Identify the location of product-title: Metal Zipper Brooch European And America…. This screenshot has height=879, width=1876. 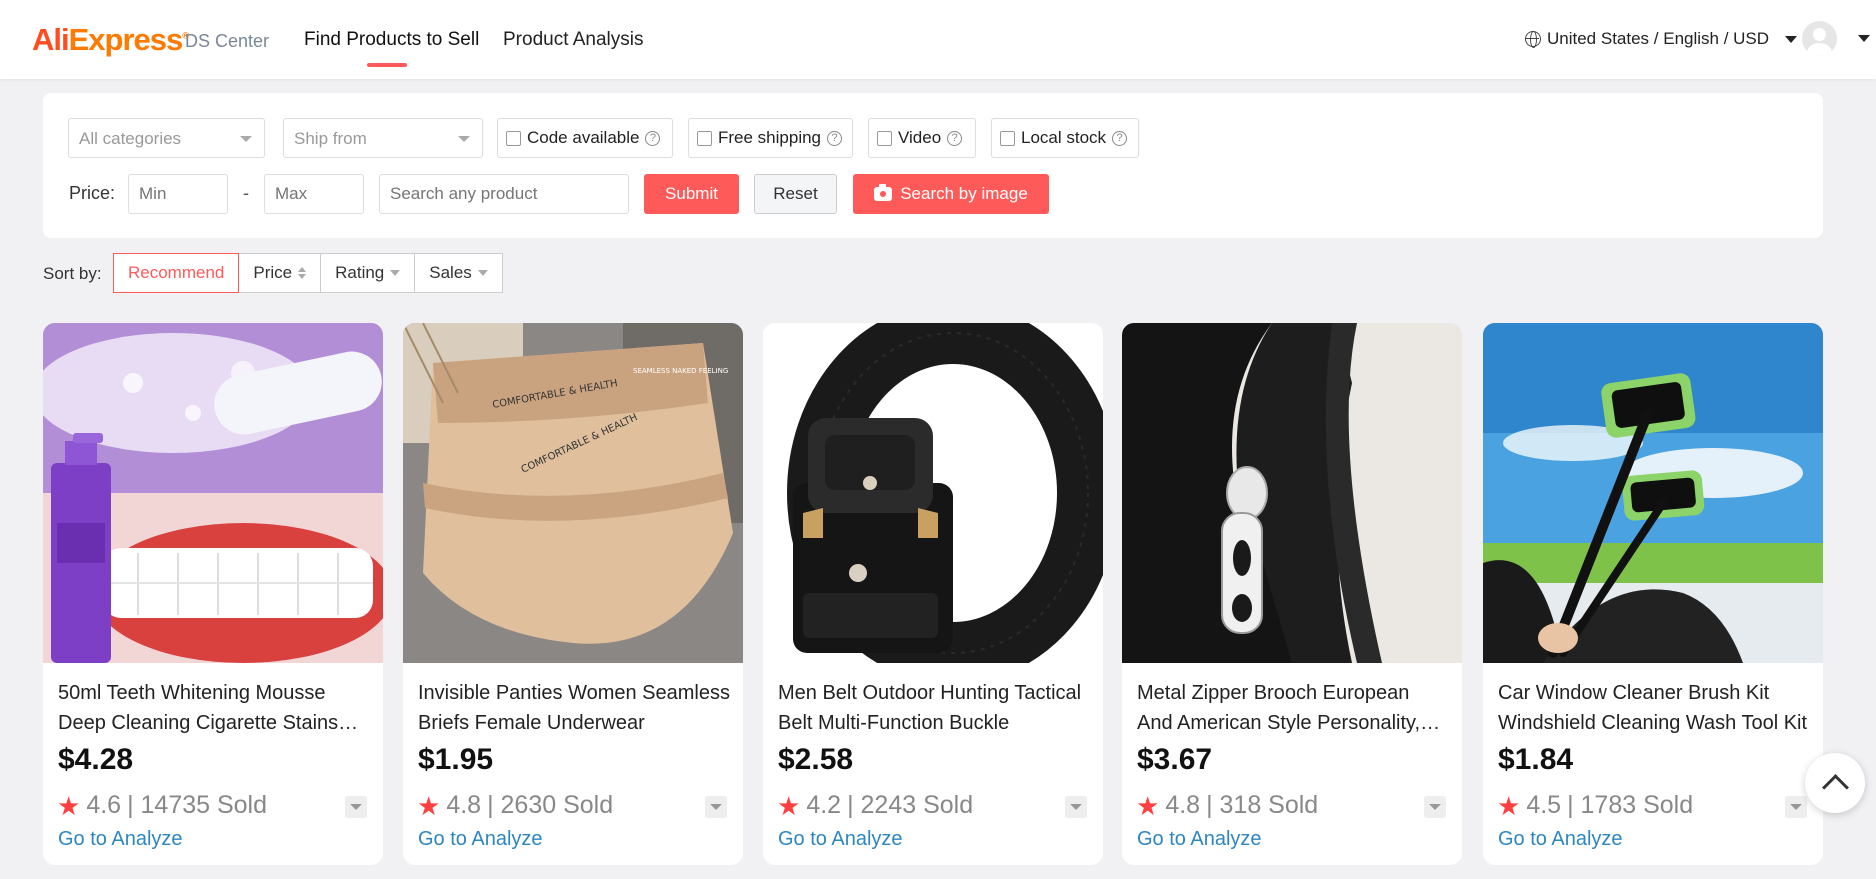
(1293, 708).